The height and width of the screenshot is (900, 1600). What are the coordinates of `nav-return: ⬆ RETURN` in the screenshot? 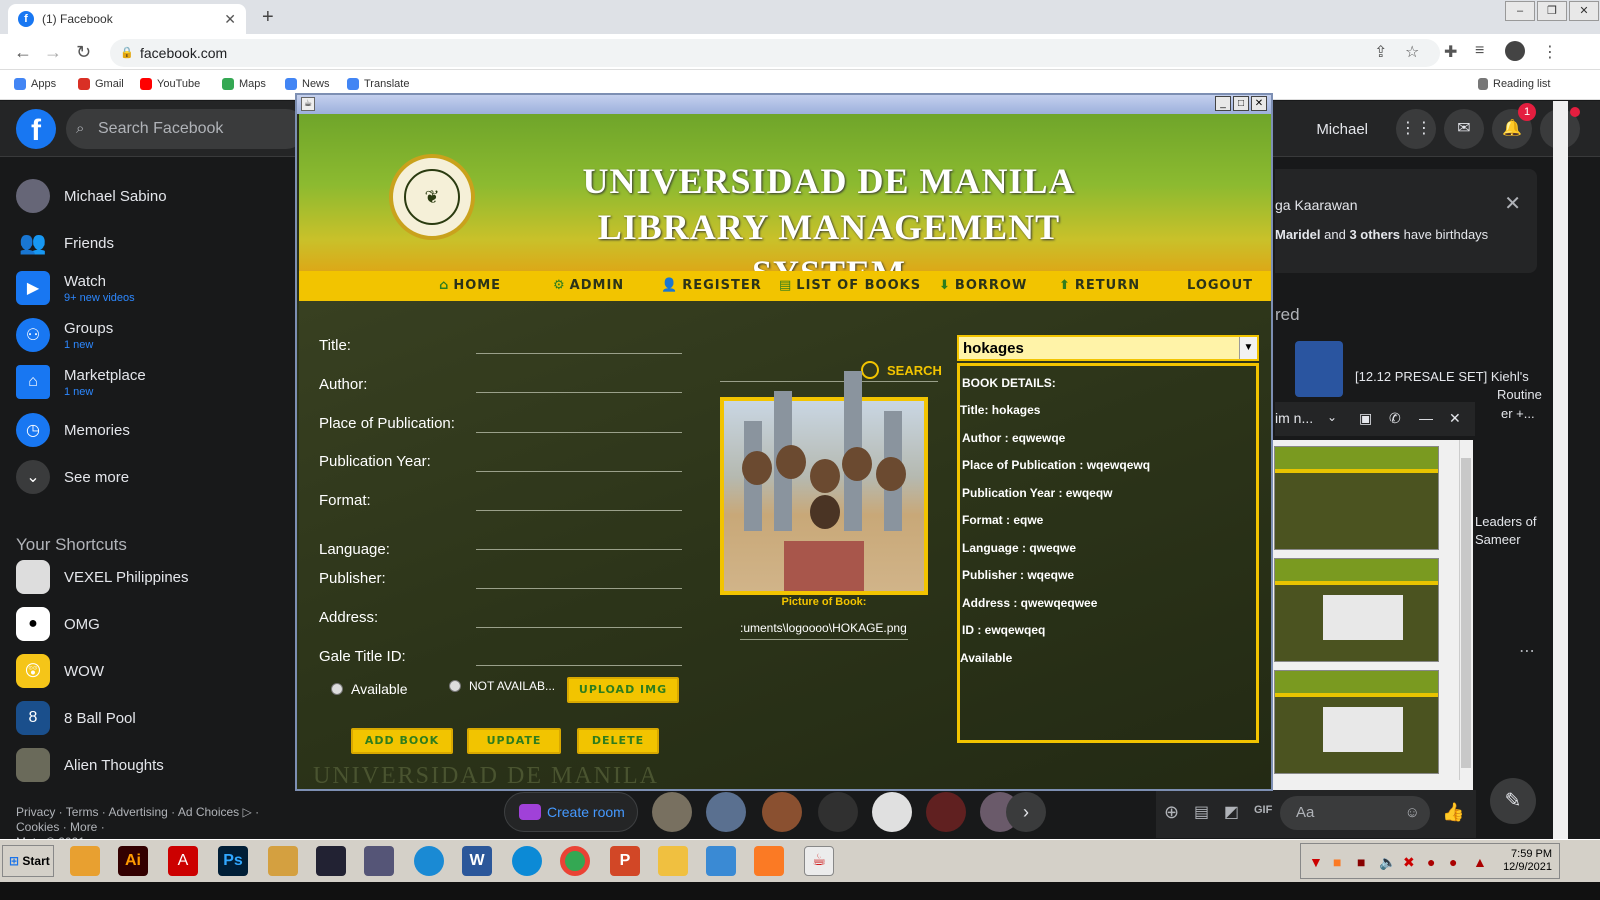 It's located at (1099, 285).